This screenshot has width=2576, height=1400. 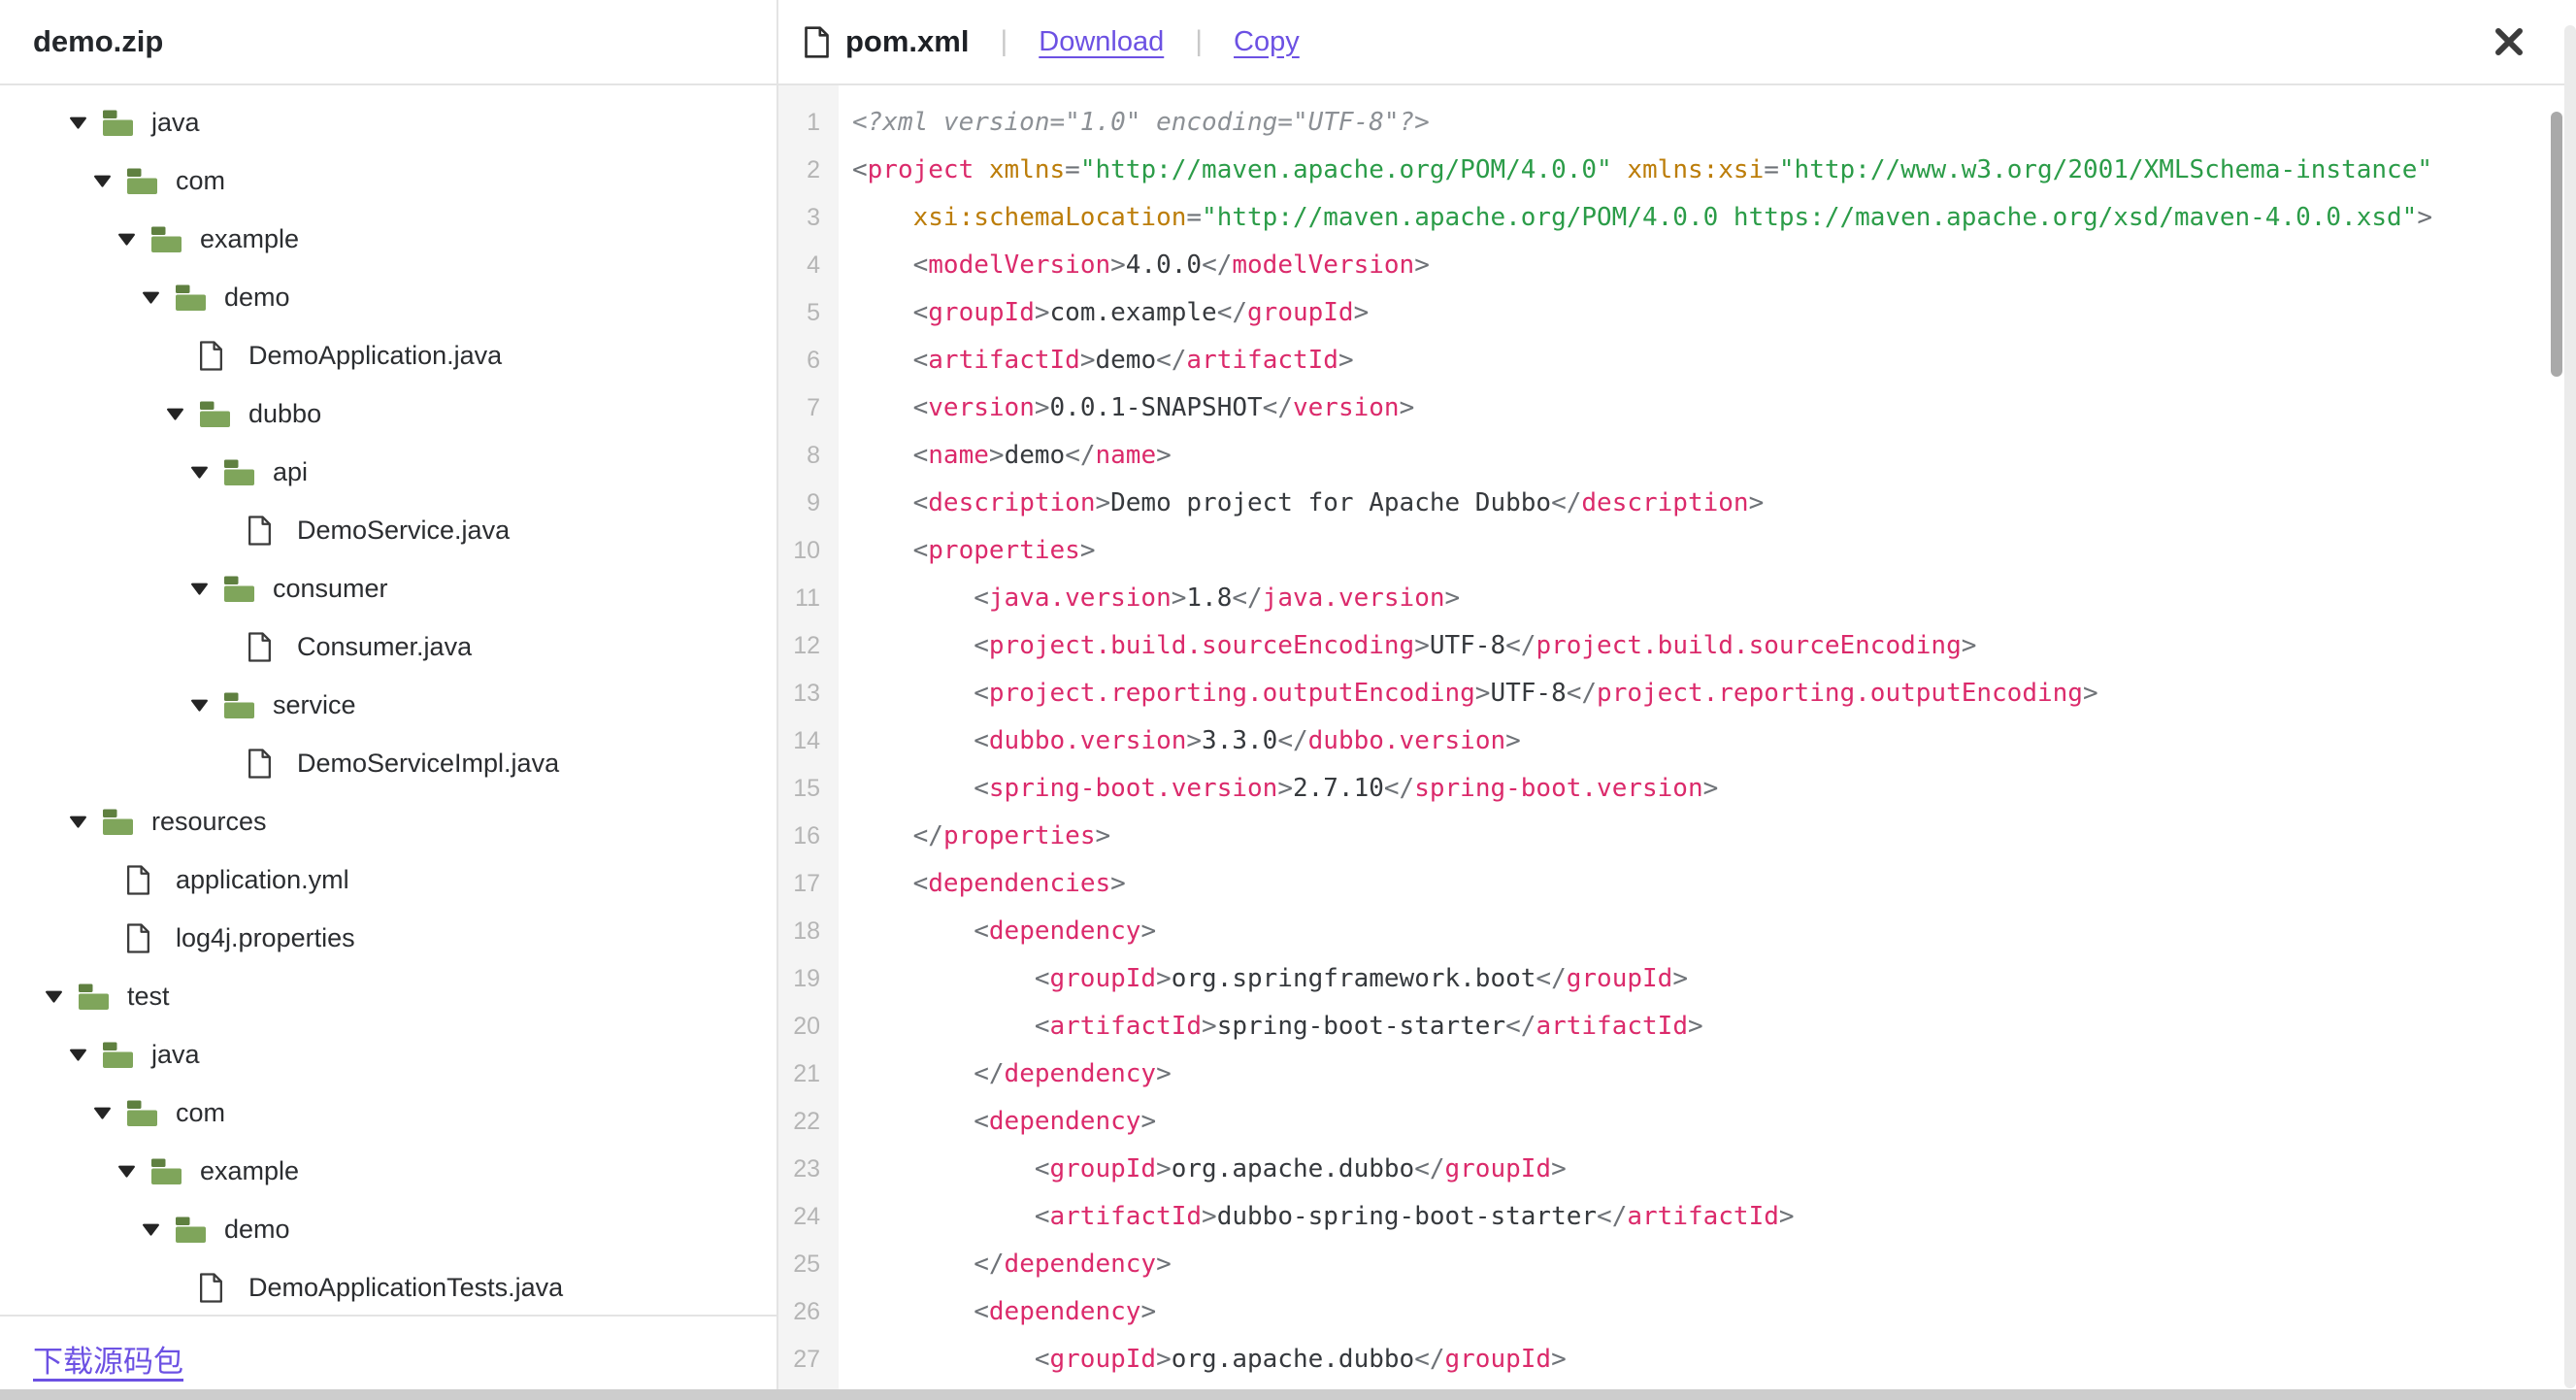 I want to click on tree-item-api: api, so click(x=388, y=472).